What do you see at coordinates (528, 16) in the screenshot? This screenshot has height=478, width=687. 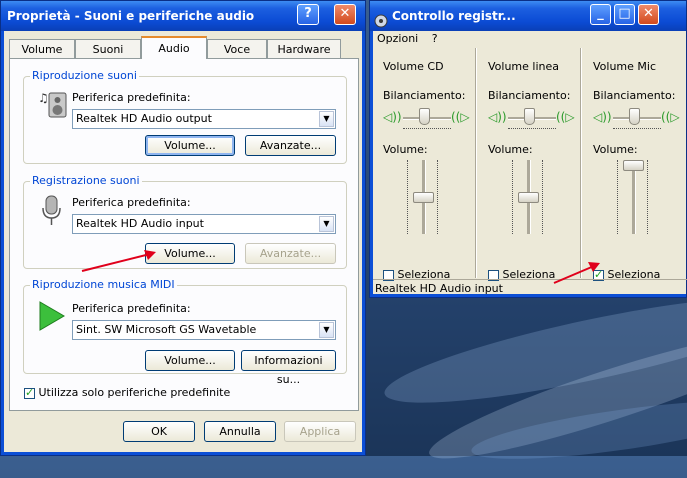 I see `window-title-bar: Controllo registr... _ □ ✕` at bounding box center [528, 16].